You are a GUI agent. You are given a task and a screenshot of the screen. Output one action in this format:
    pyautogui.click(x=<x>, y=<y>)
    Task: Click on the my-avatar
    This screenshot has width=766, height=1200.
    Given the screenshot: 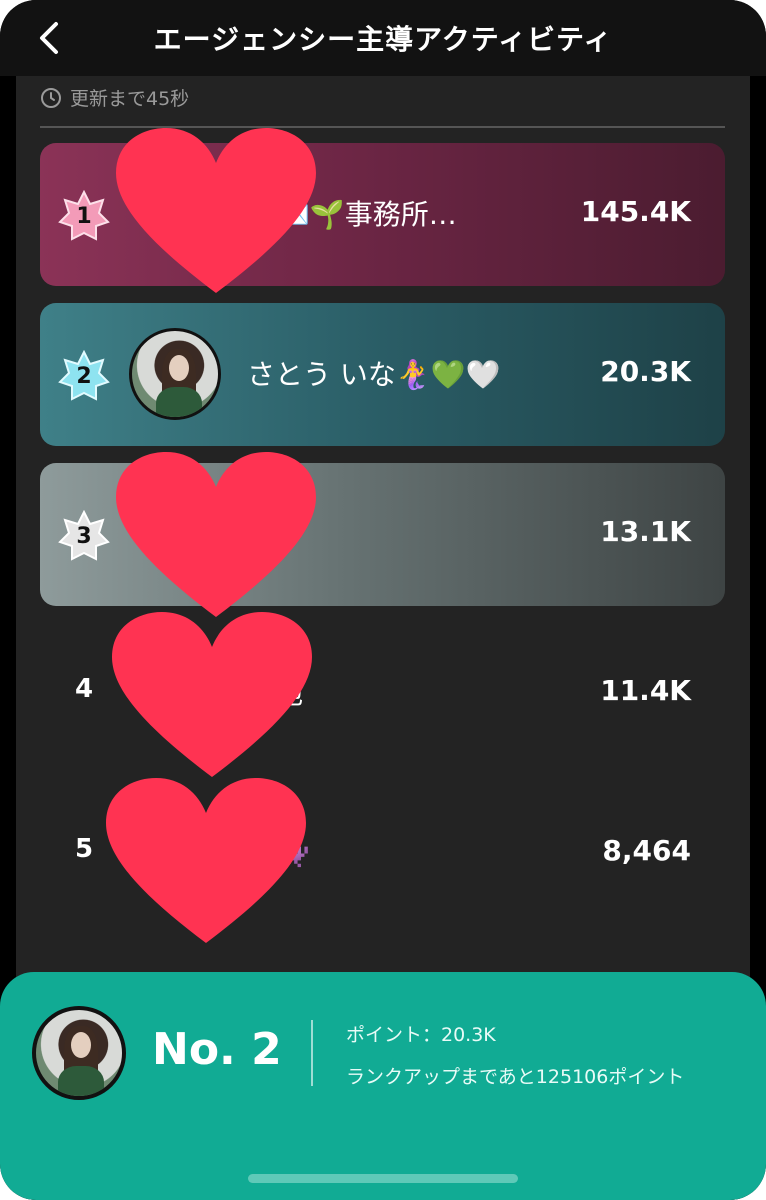 What is the action you would take?
    pyautogui.click(x=79, y=1053)
    